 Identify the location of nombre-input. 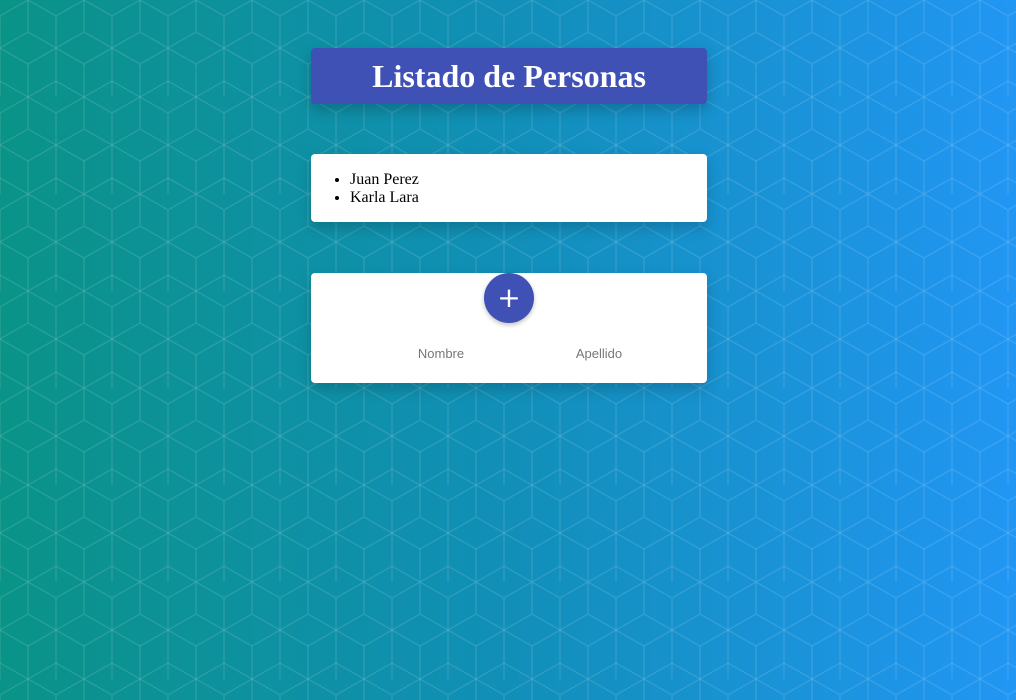
(441, 353).